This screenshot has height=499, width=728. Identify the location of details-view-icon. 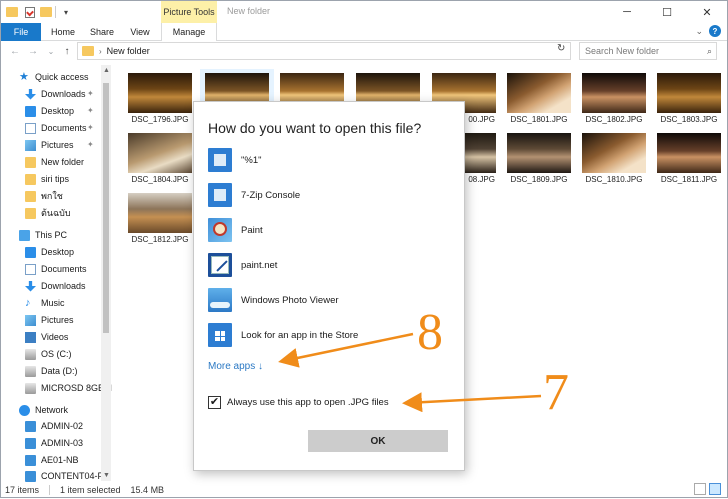
(700, 489).